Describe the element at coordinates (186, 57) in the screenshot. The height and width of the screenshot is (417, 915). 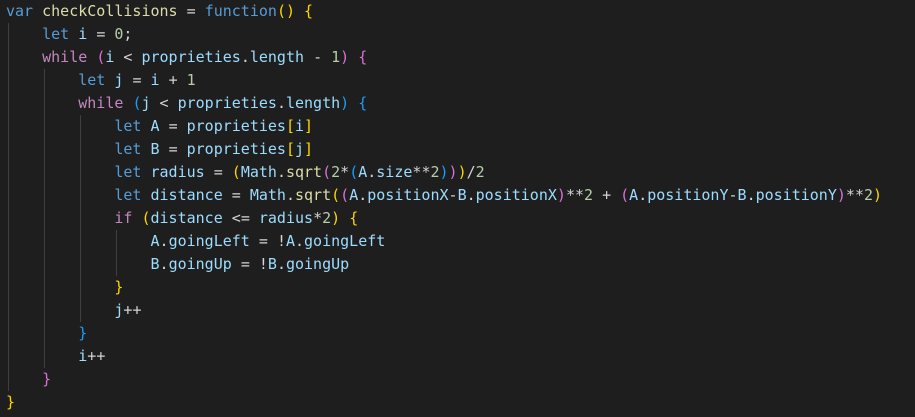
I see `code-line-3: while (i < proprieties.length - 1) {` at that location.